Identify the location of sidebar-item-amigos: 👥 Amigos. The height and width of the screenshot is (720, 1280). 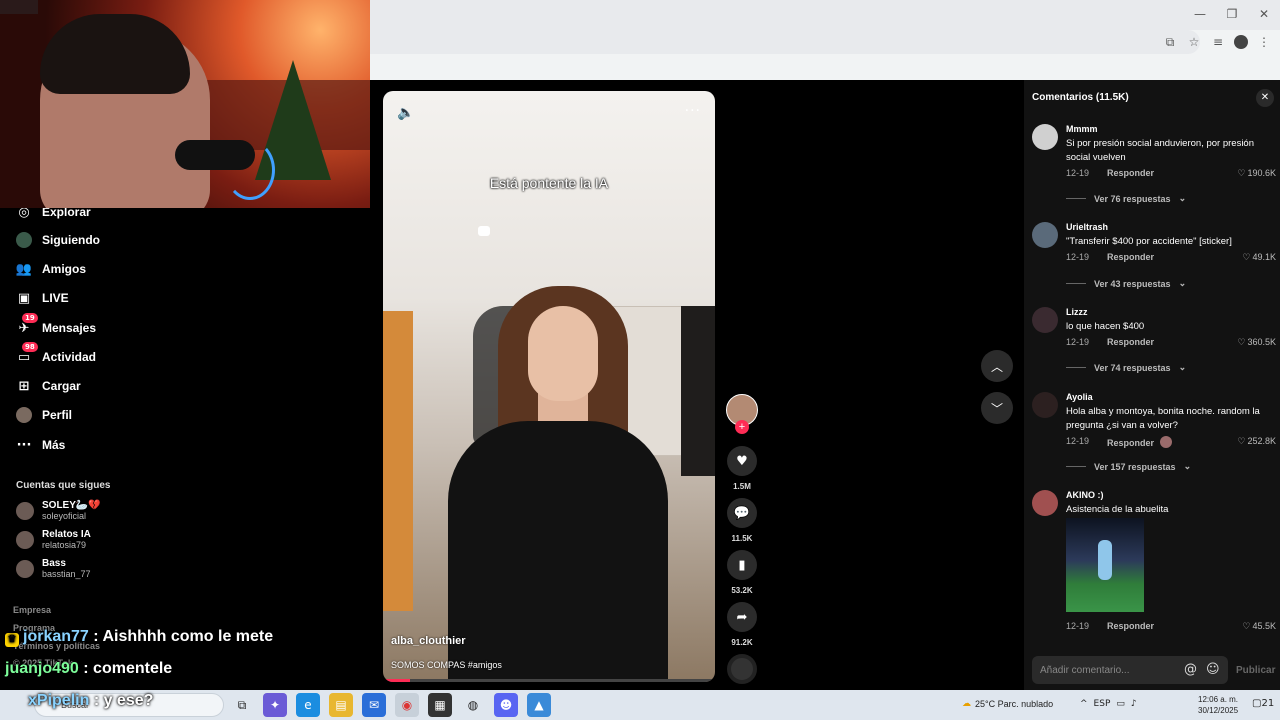
(51, 269).